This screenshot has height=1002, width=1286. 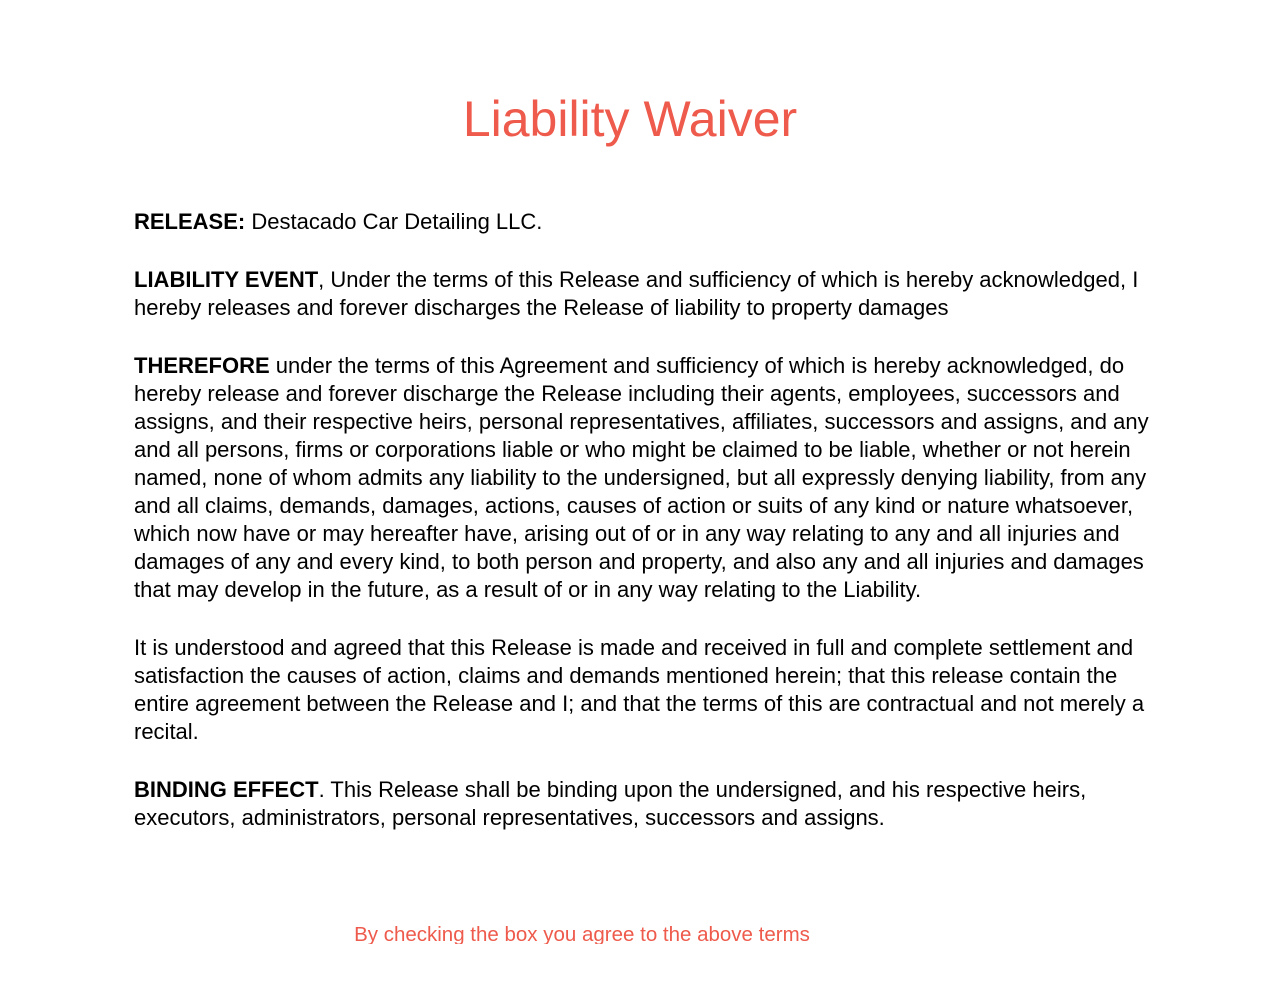 What do you see at coordinates (226, 279) in the screenshot?
I see `liability-event-label: LIABILITY EVENT` at bounding box center [226, 279].